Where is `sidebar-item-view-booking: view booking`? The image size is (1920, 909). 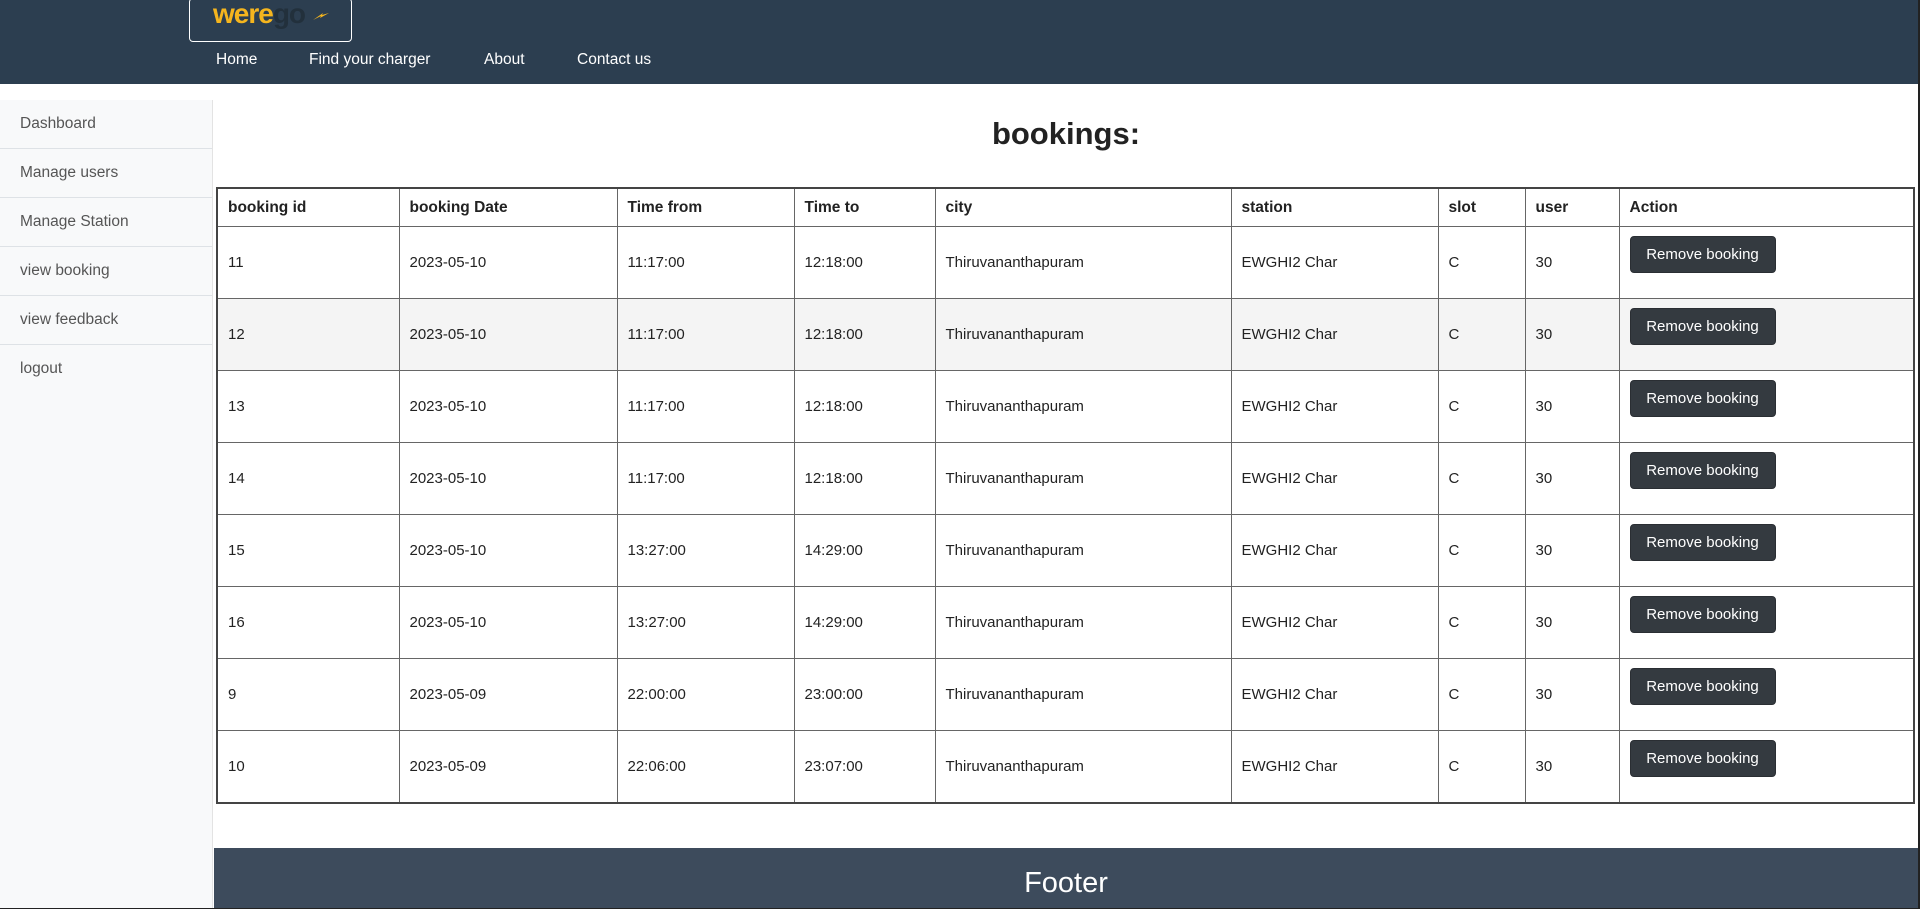
sidebar-item-view-booking: view booking is located at coordinates (106, 271).